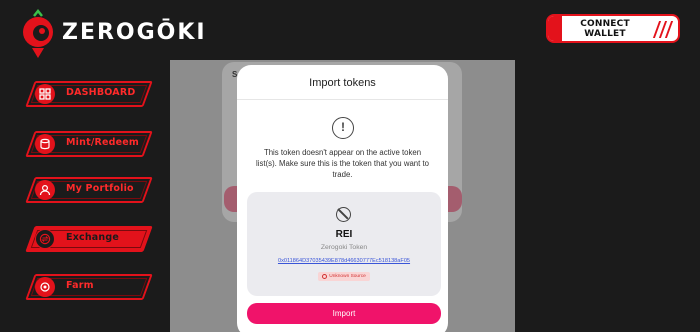 The height and width of the screenshot is (332, 700). I want to click on stripes-decoration, so click(663, 28).